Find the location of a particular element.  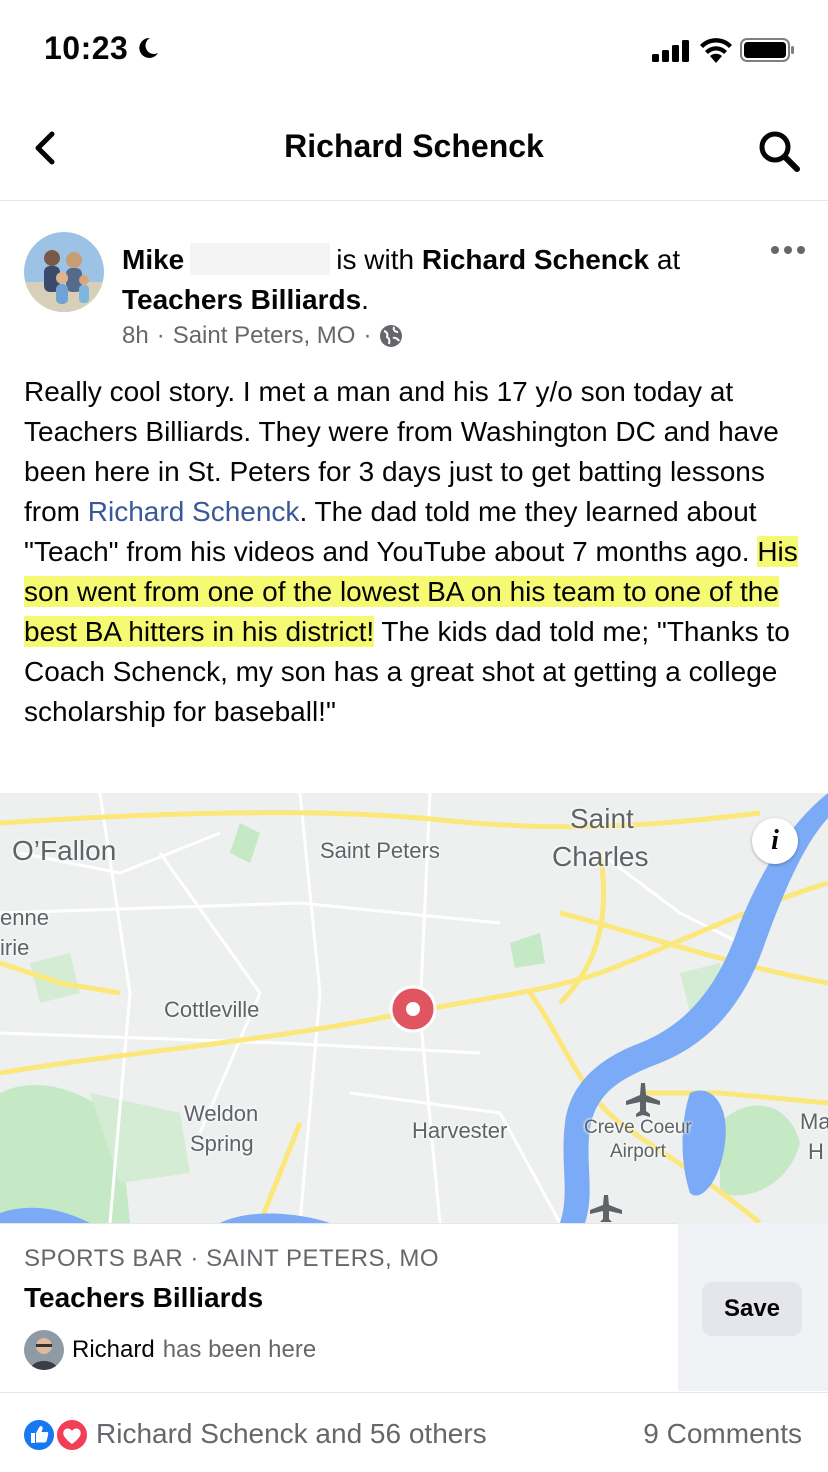

visitor-name: Richard is located at coordinates (113, 1350).